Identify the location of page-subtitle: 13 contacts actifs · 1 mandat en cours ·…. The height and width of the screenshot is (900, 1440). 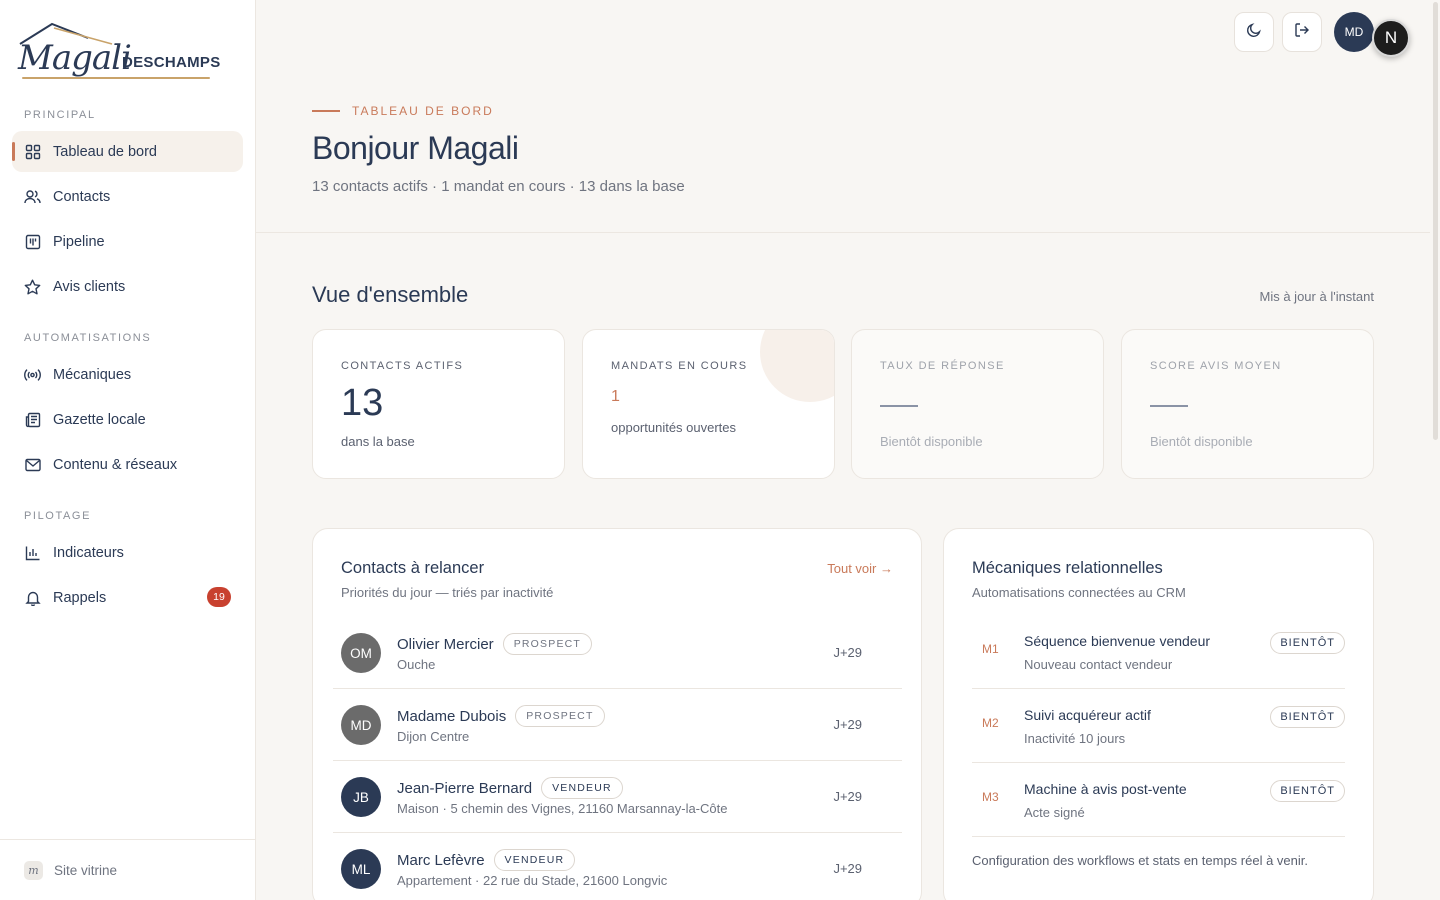
(498, 186).